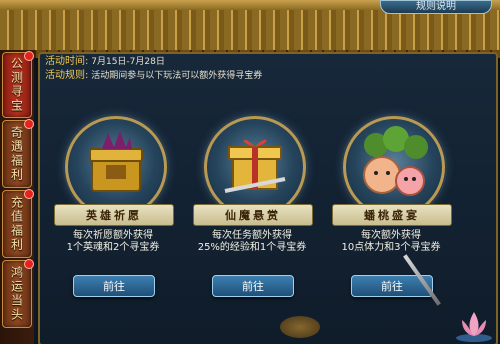  Describe the element at coordinates (252, 247) in the screenshot. I see `card-desc-line2: 25%的经验和1个寻宝券` at that location.